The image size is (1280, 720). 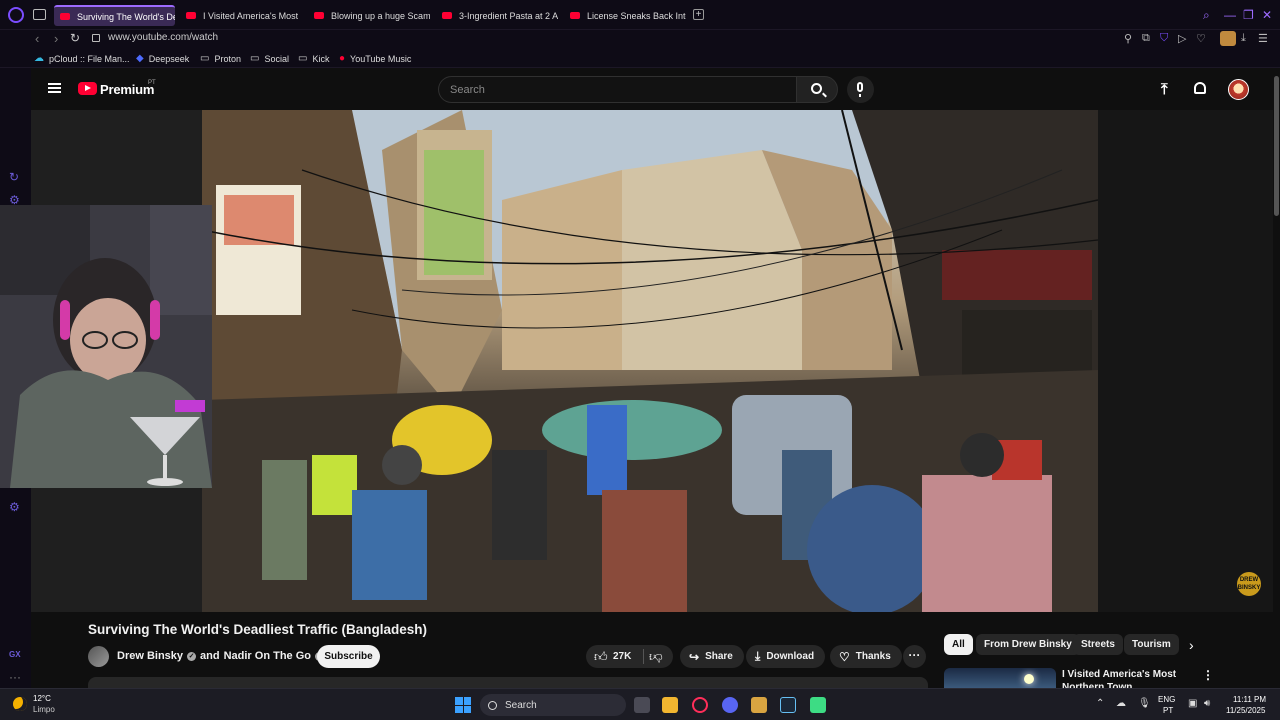 I want to click on bookmark-kick: ▭ Kick, so click(x=313, y=58).